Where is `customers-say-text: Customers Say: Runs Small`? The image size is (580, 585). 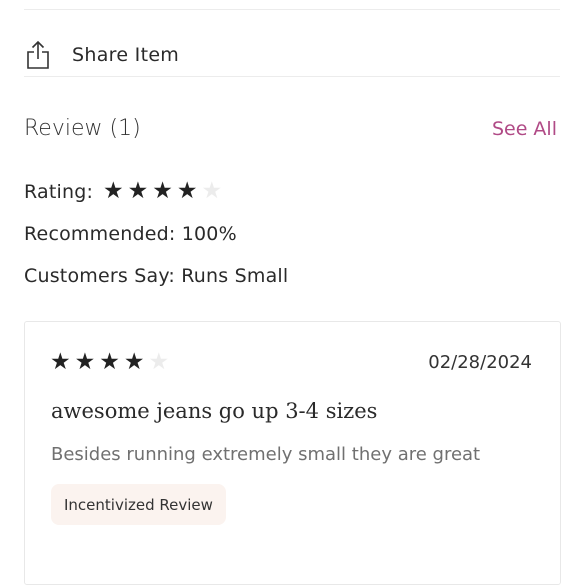
customers-say-text: Customers Say: Runs Small is located at coordinates (156, 276).